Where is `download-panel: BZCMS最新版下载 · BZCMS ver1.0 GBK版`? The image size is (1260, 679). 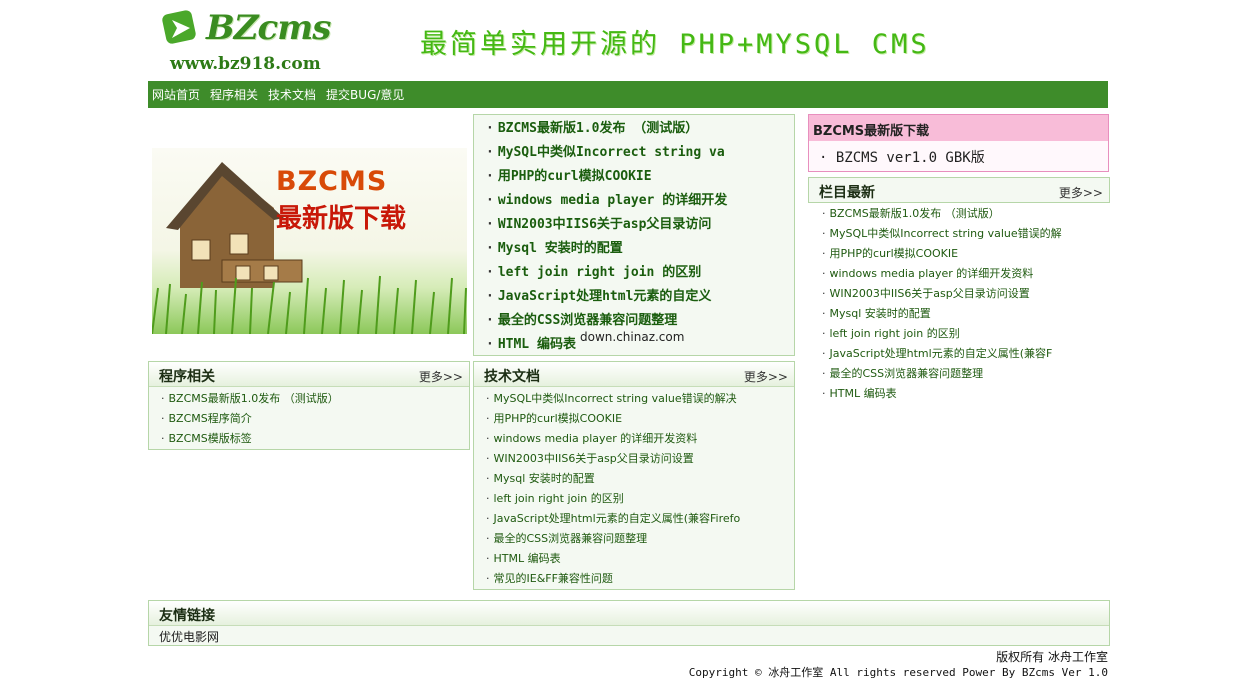
download-panel: BZCMS最新版下载 · BZCMS ver1.0 GBK版 is located at coordinates (958, 143).